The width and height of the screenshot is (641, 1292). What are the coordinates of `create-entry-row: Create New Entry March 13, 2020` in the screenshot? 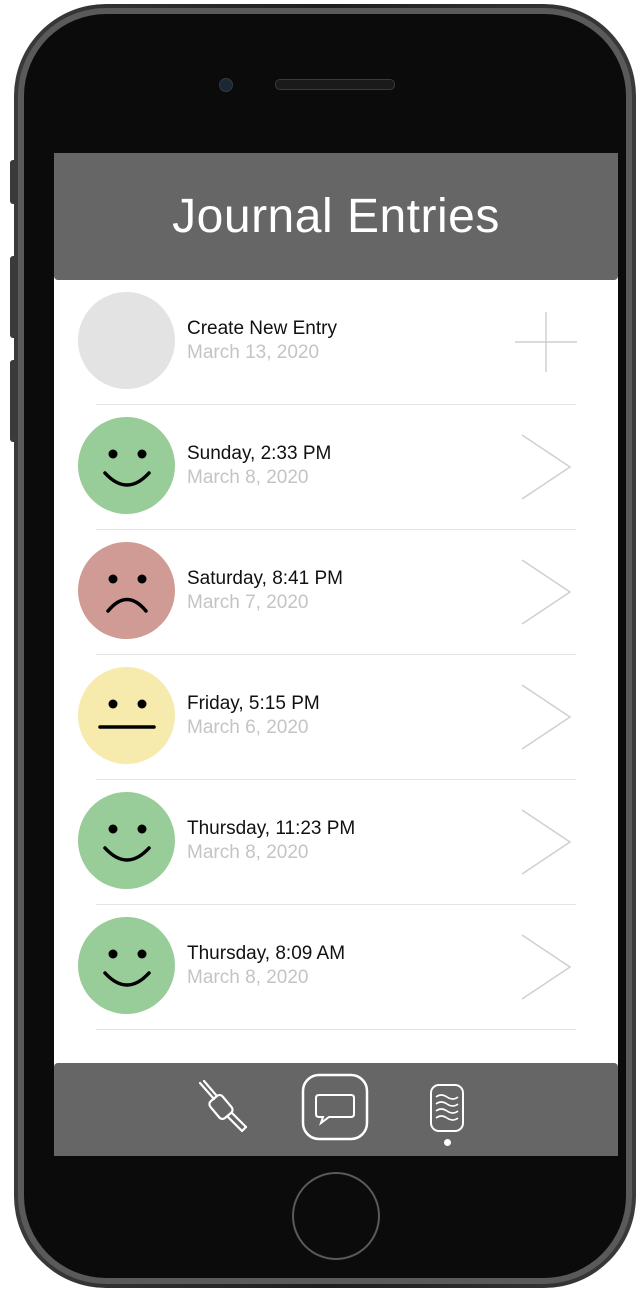 It's located at (336, 342).